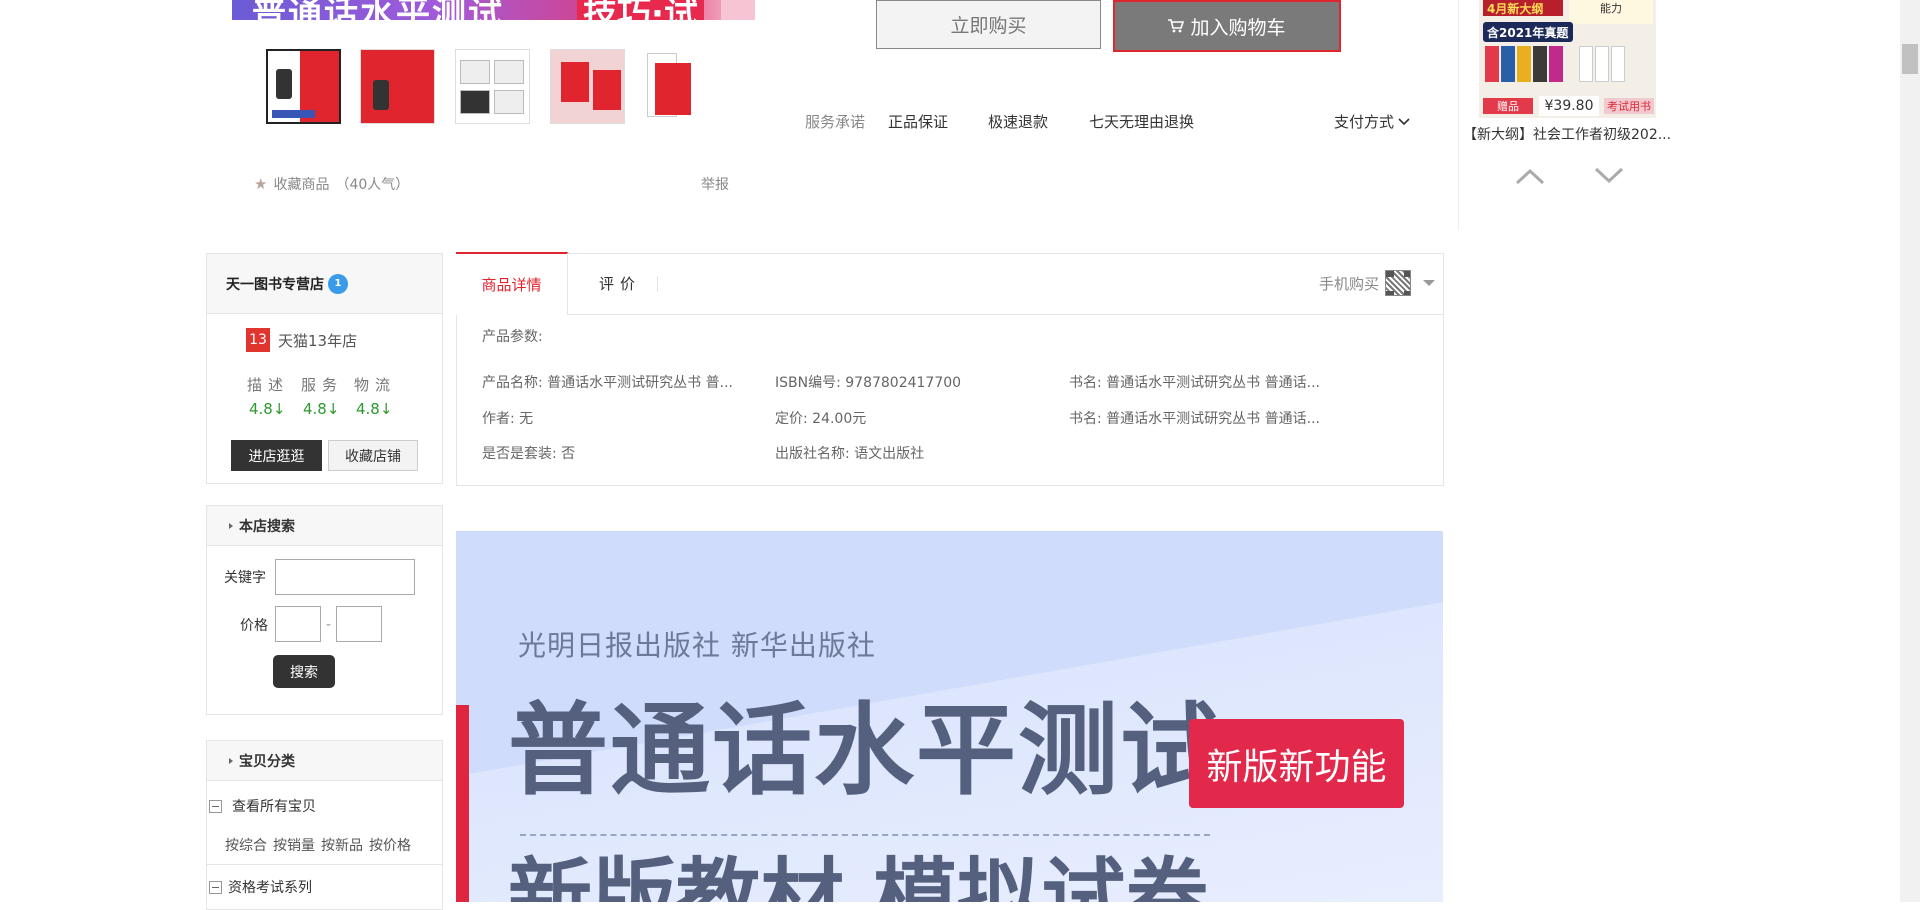  Describe the element at coordinates (1910, 451) in the screenshot. I see `page-scrollbar` at that location.